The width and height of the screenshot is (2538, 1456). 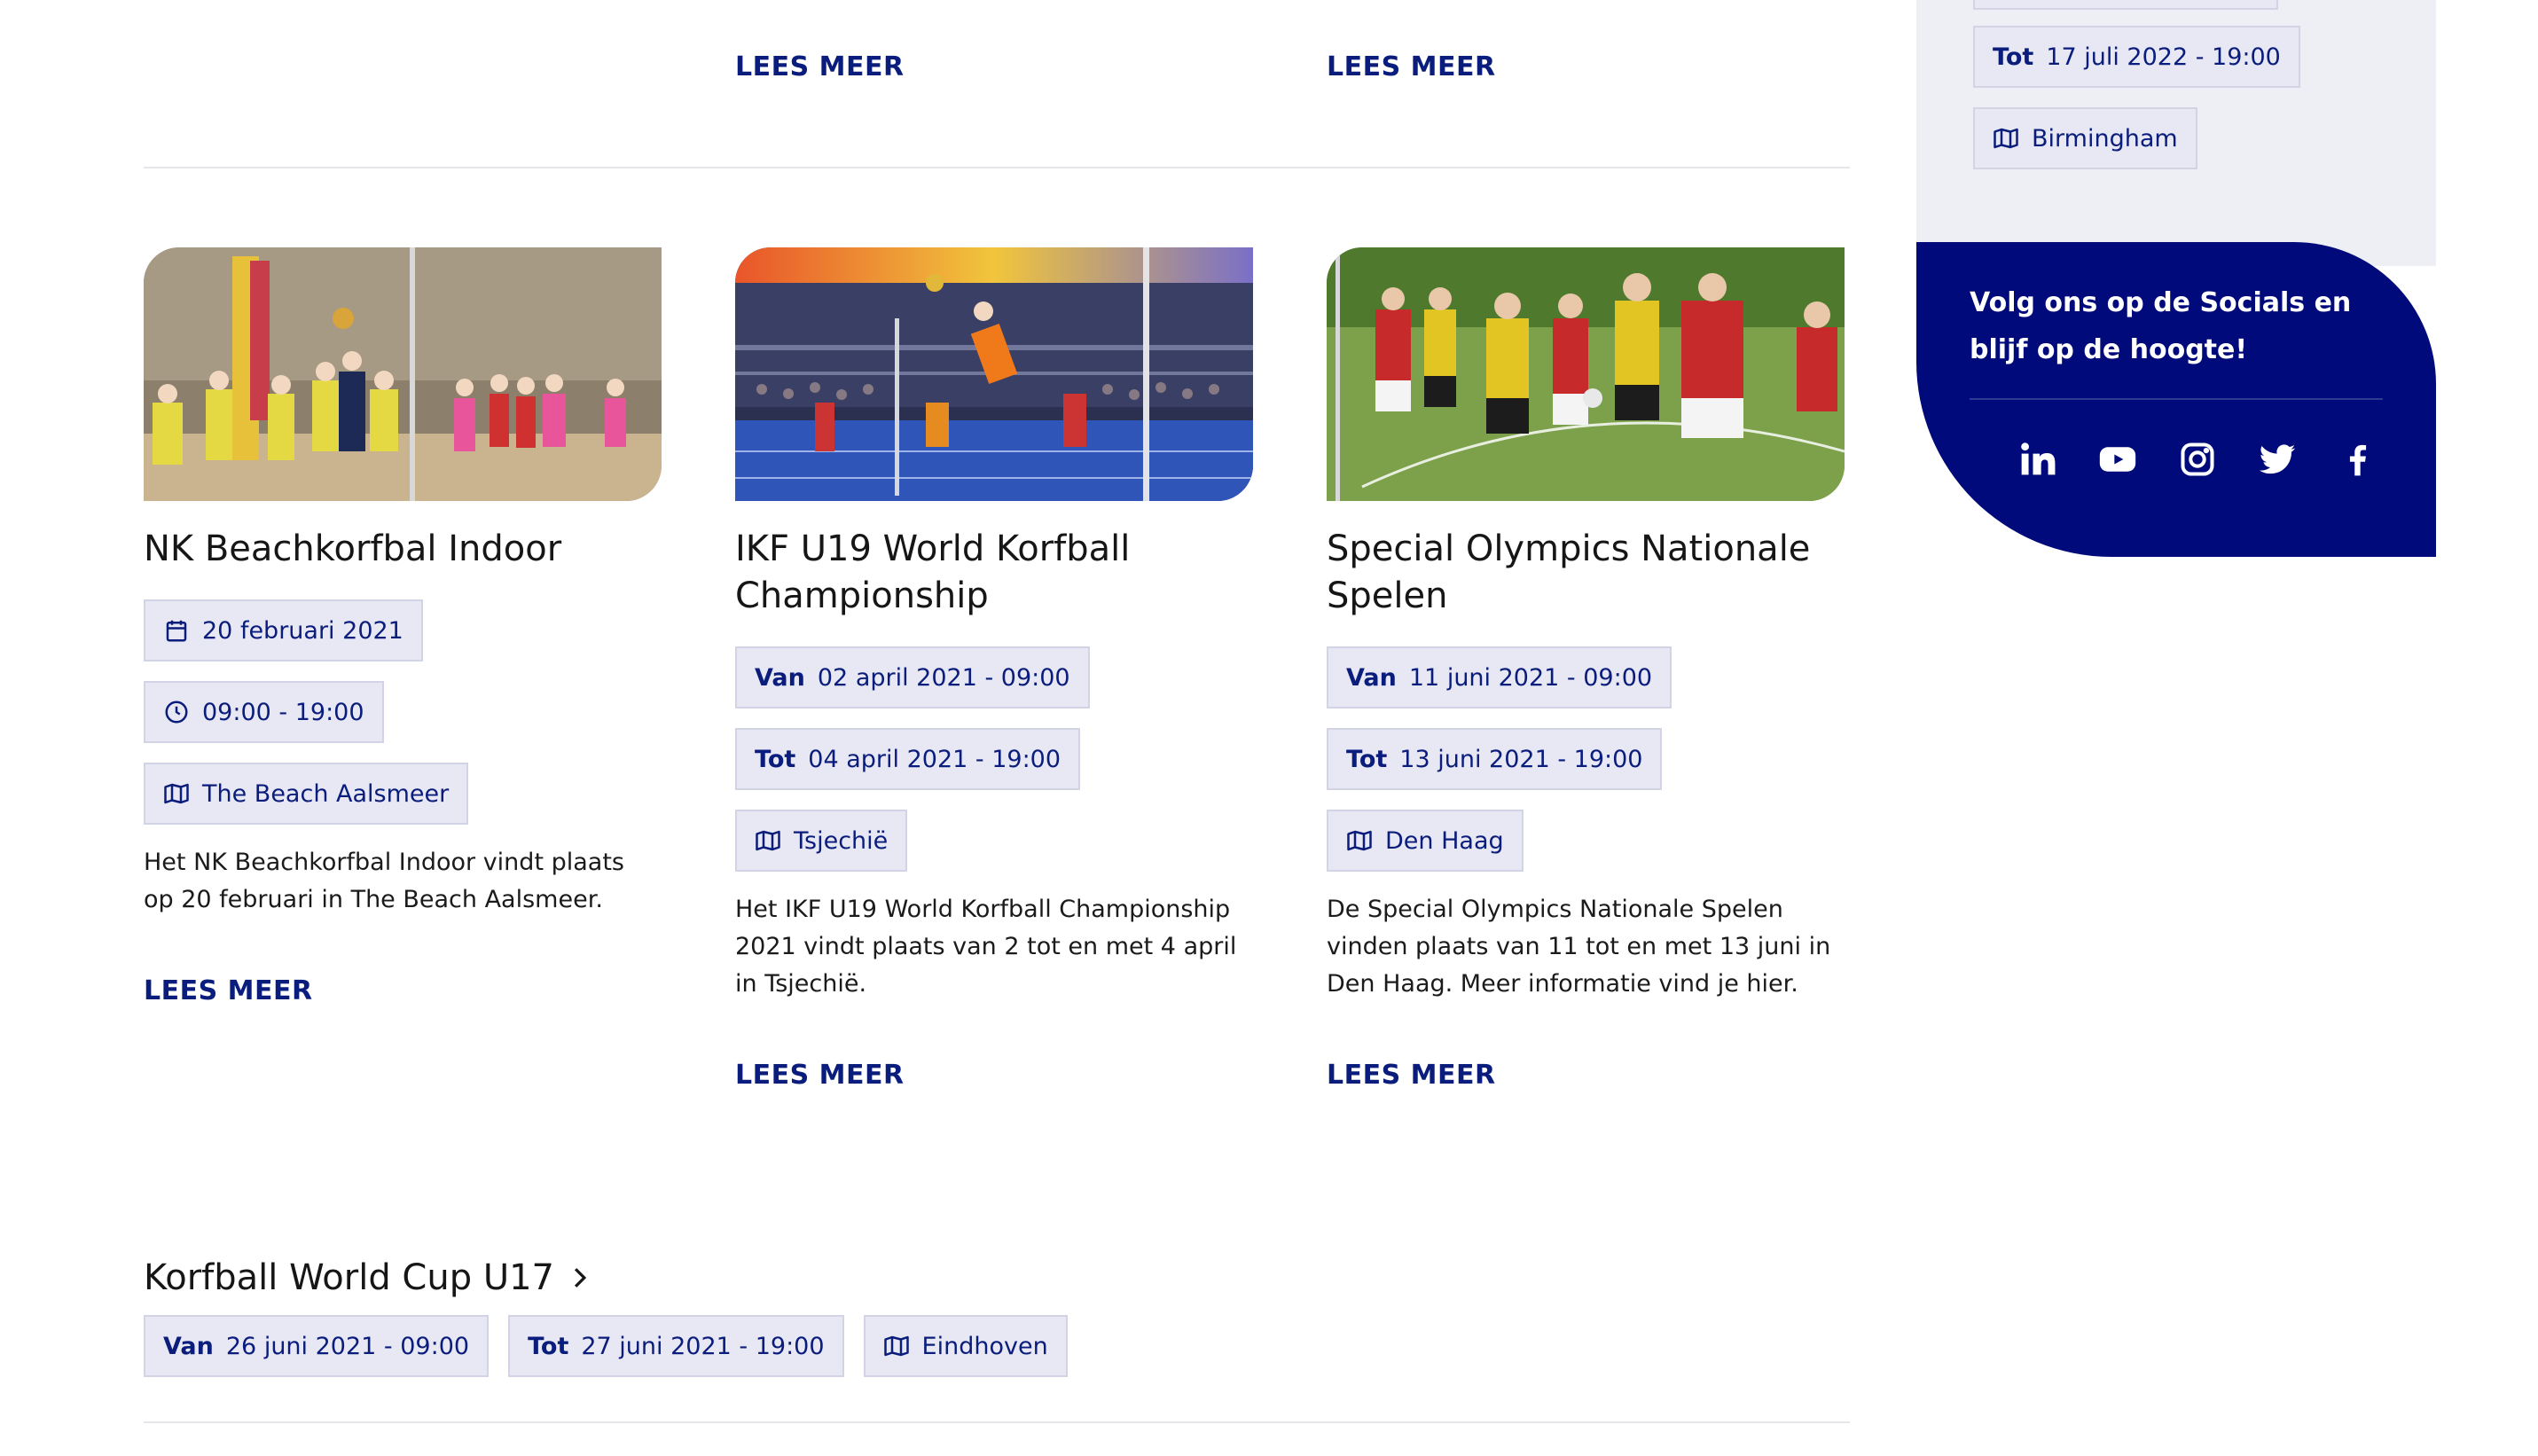 I want to click on end-date-chip: Tot 13 juni 2021 - 19:00, so click(x=1495, y=759).